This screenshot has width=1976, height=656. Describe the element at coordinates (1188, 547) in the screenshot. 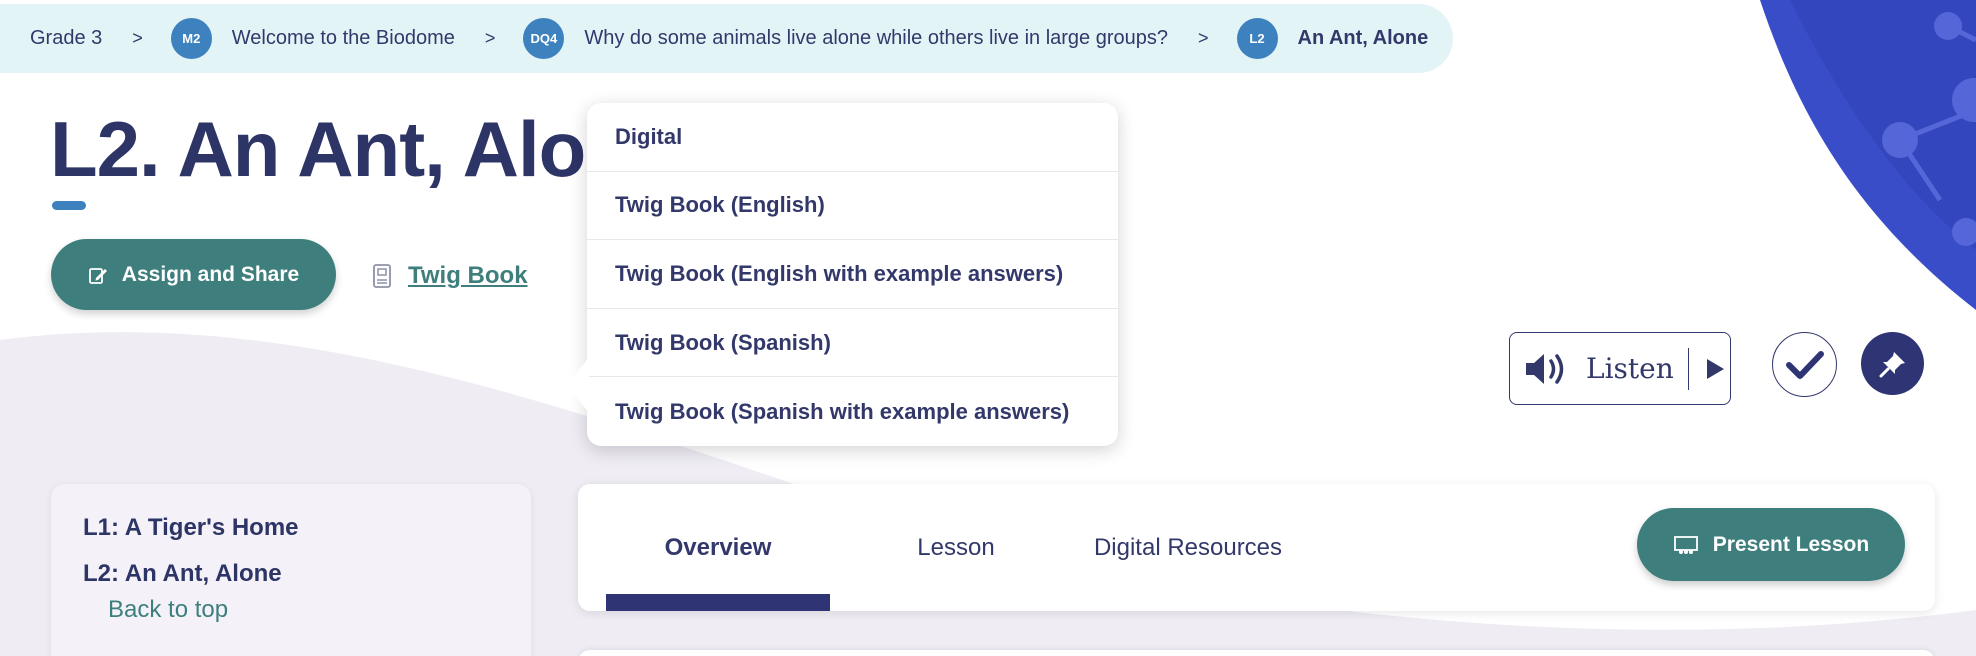

I see `tab-digital-resources: Digital Resources` at that location.